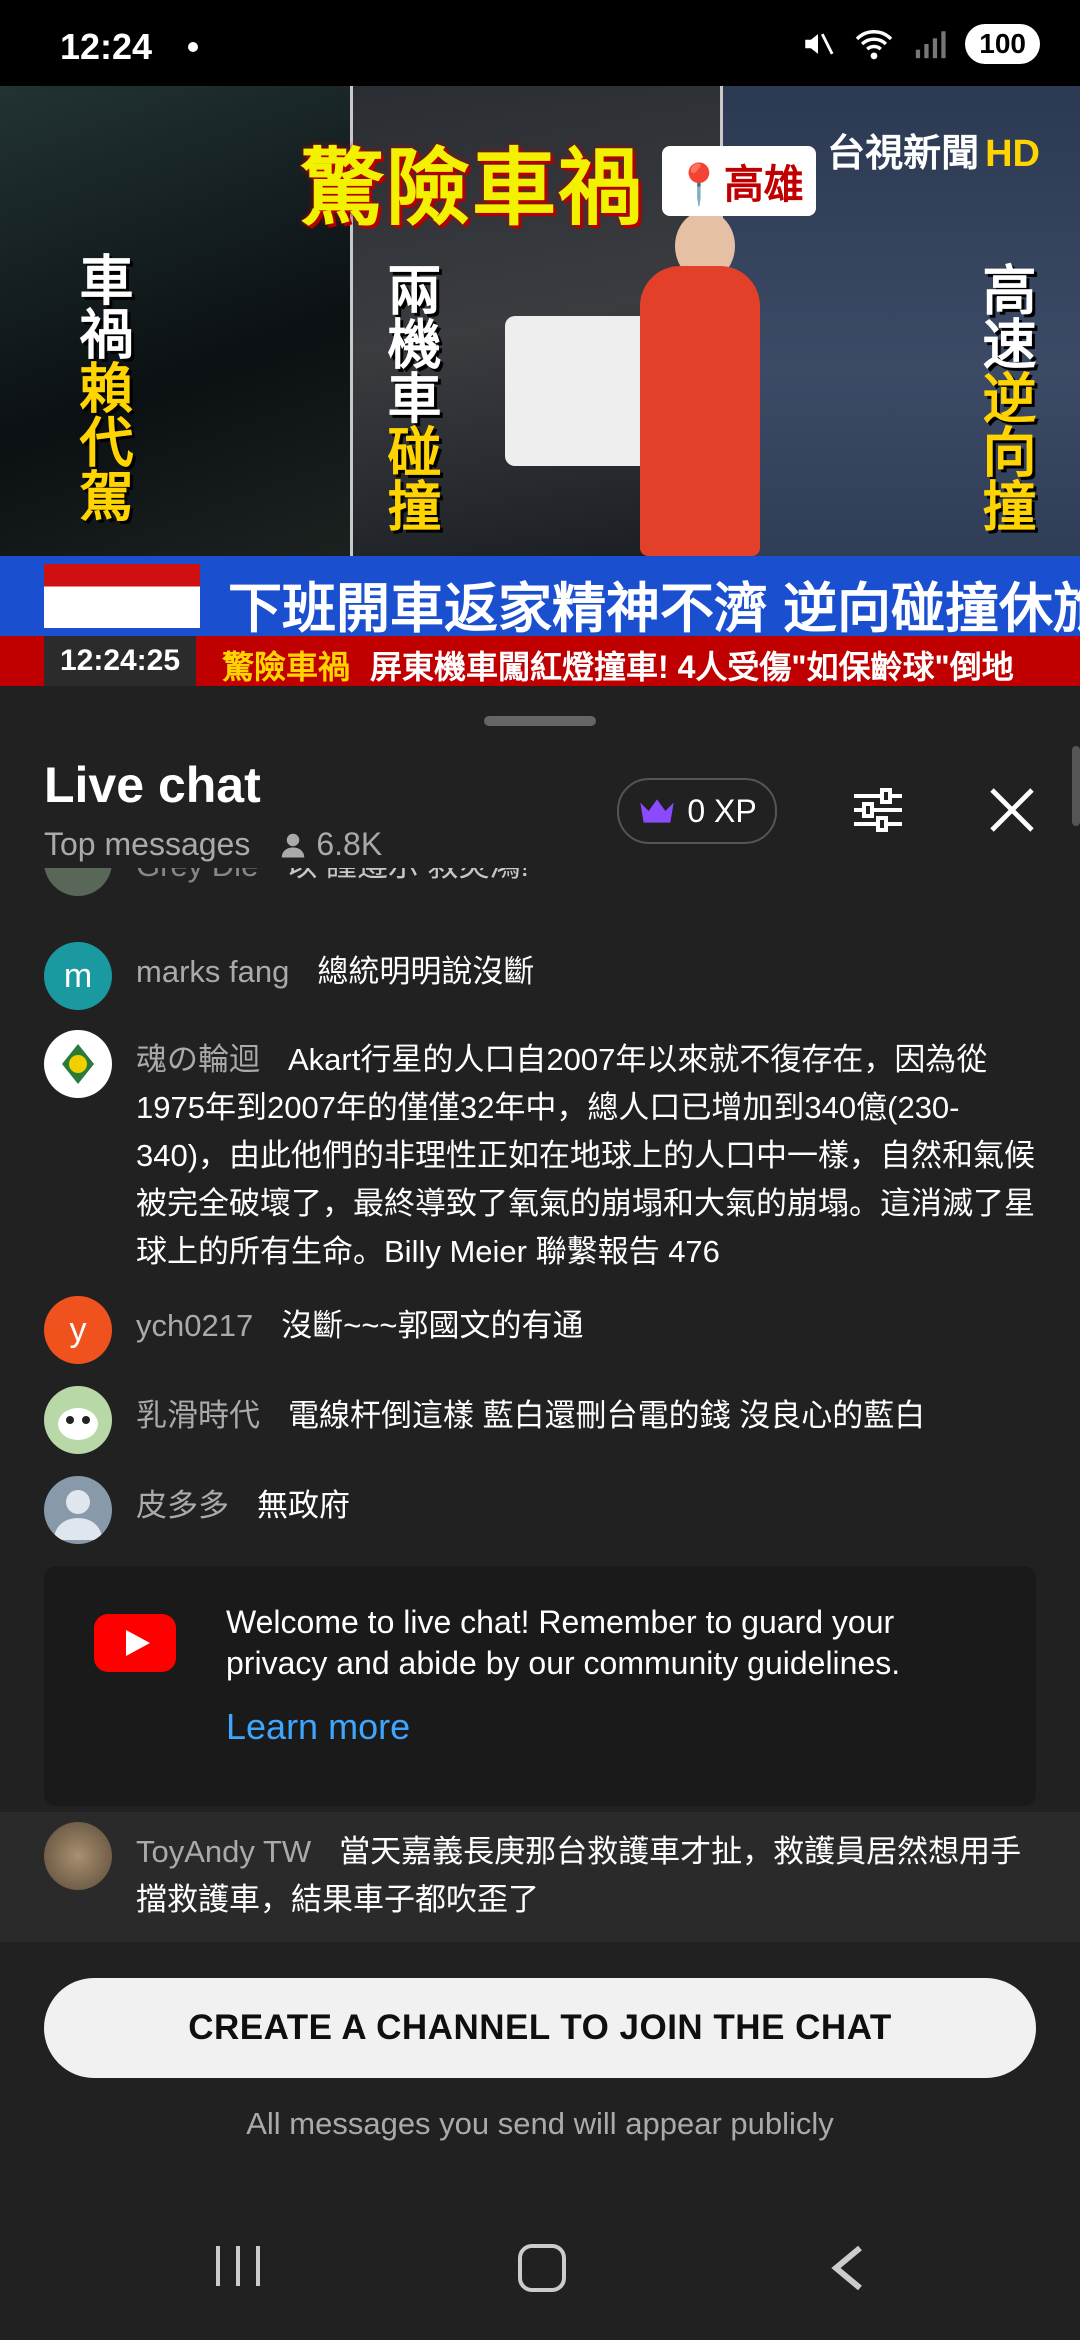 The height and width of the screenshot is (2340, 1080). Describe the element at coordinates (78, 1424) in the screenshot. I see `avatar-cow-icon` at that location.